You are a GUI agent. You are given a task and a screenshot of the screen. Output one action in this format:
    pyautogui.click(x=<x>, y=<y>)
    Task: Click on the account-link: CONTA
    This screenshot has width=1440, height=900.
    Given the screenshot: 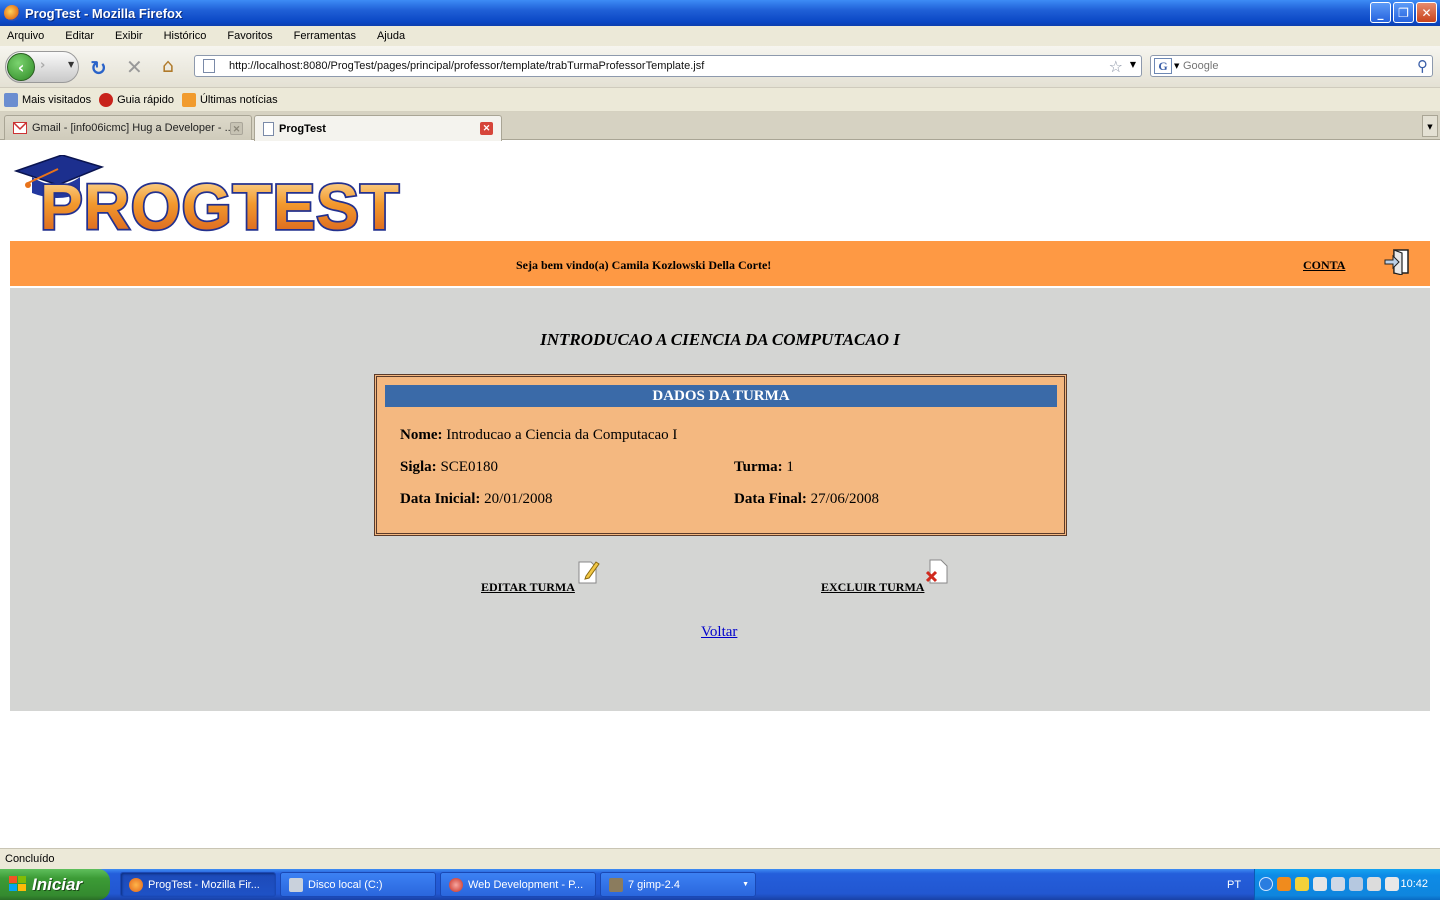 What is the action you would take?
    pyautogui.click(x=1324, y=265)
    